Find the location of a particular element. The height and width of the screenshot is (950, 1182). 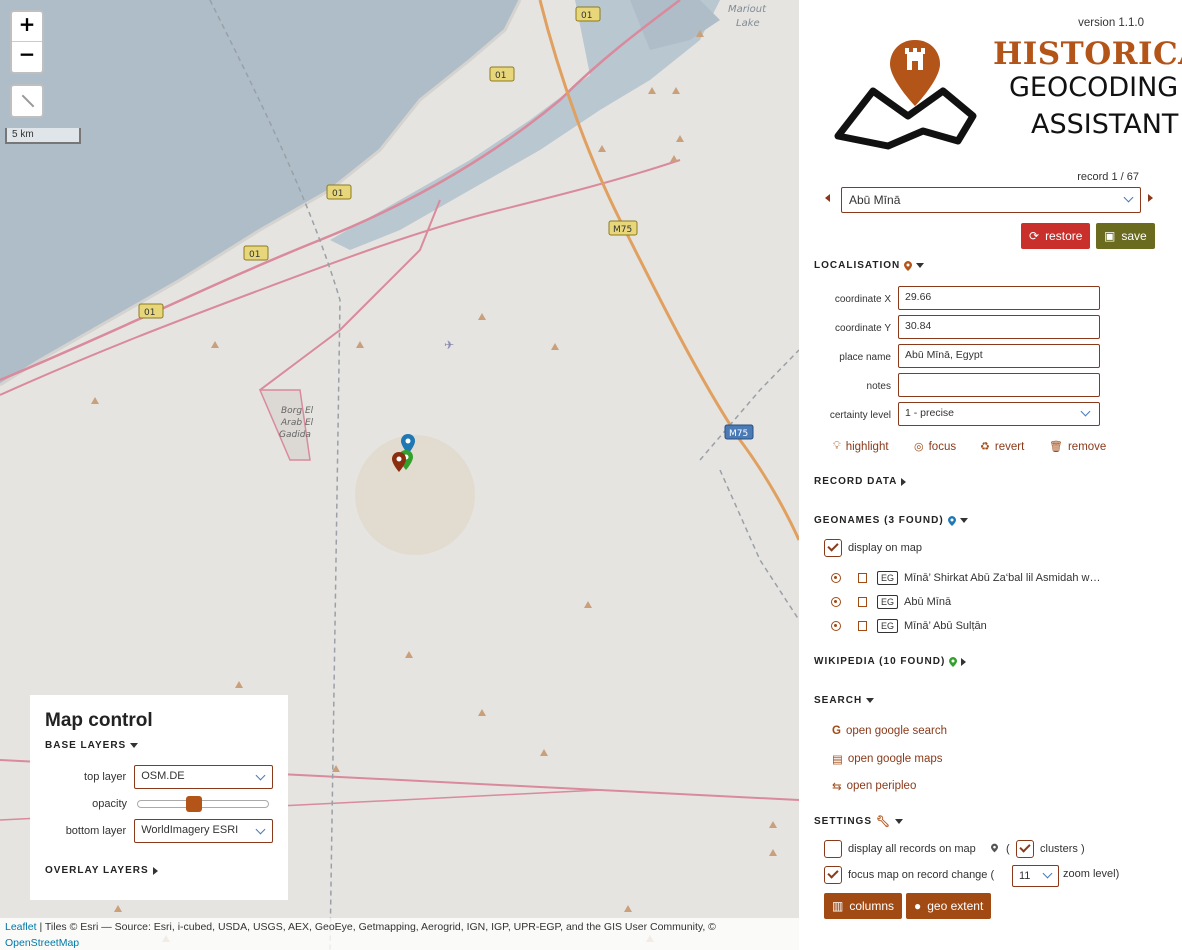

coordinate-y-field: 30.84 is located at coordinates (999, 327).